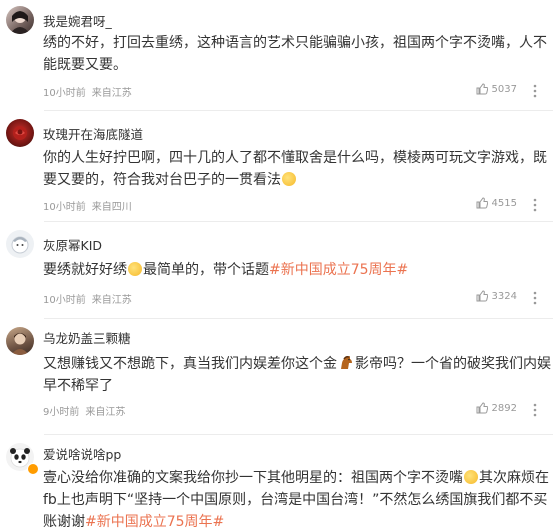  Describe the element at coordinates (85, 270) in the screenshot. I see `comment-text-part: 要绣就好好绣` at that location.